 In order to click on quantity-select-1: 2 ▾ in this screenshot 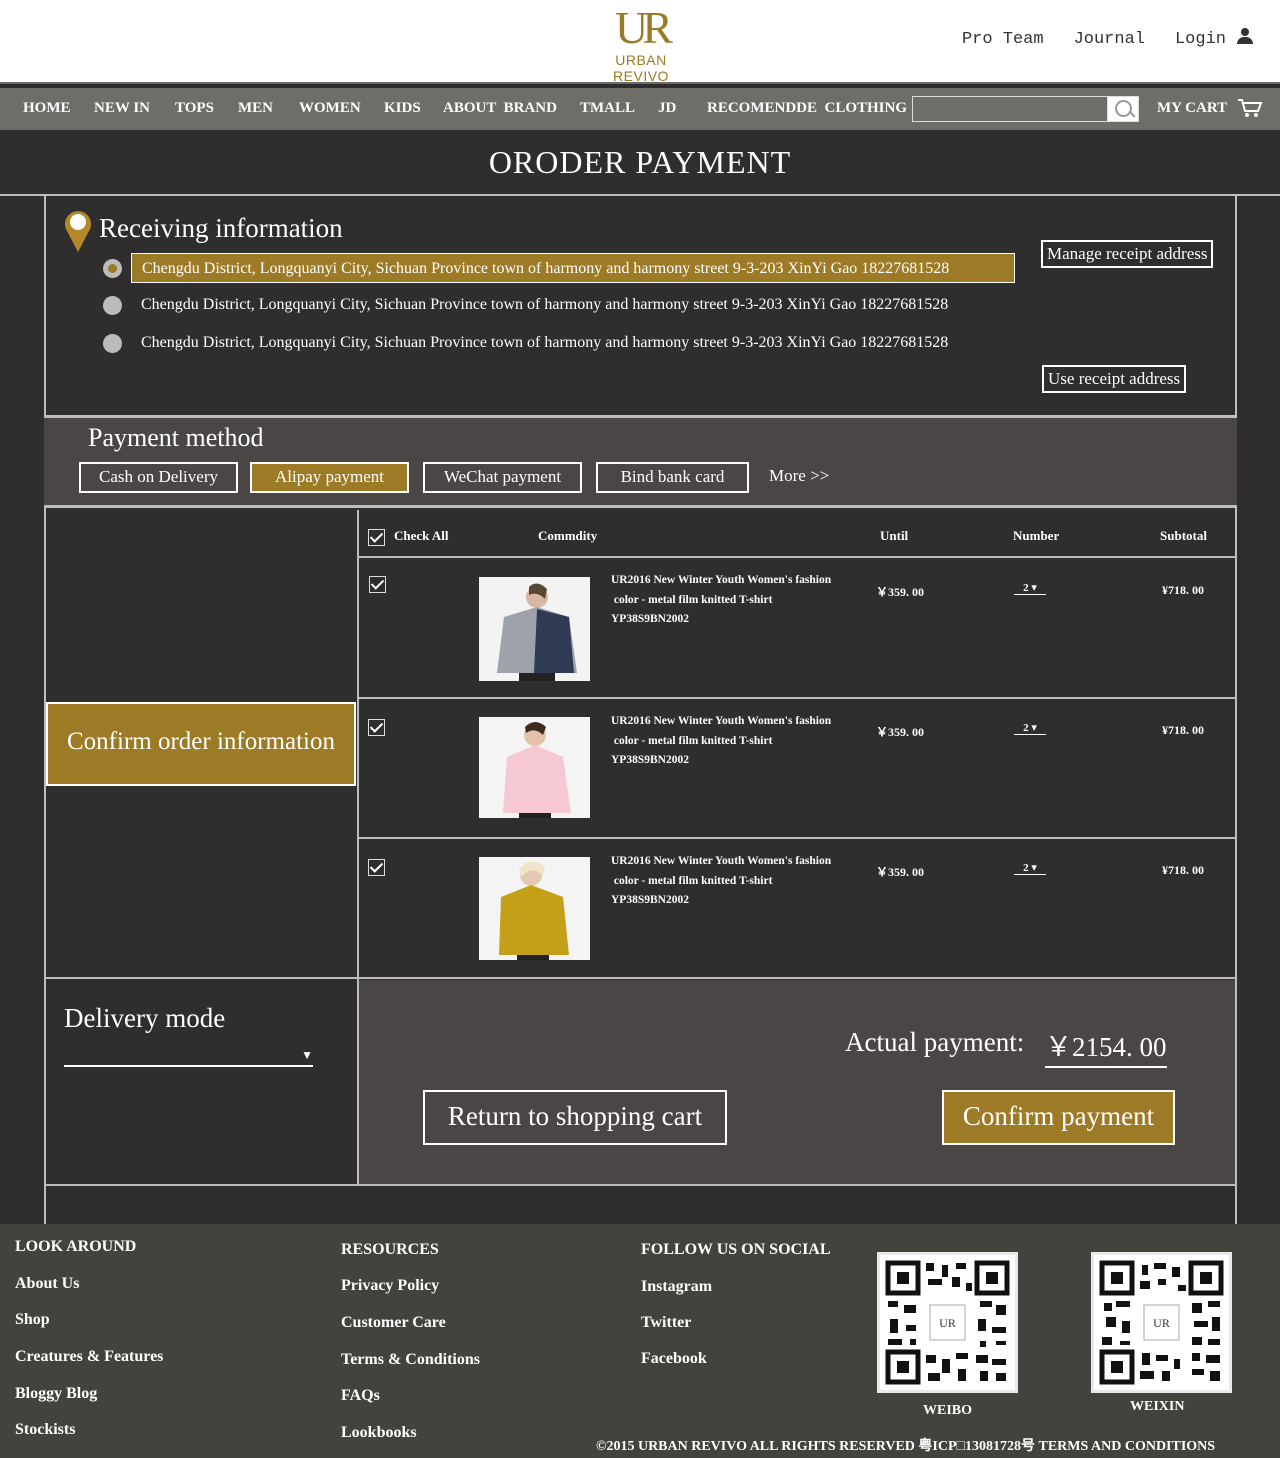, I will do `click(1030, 588)`.